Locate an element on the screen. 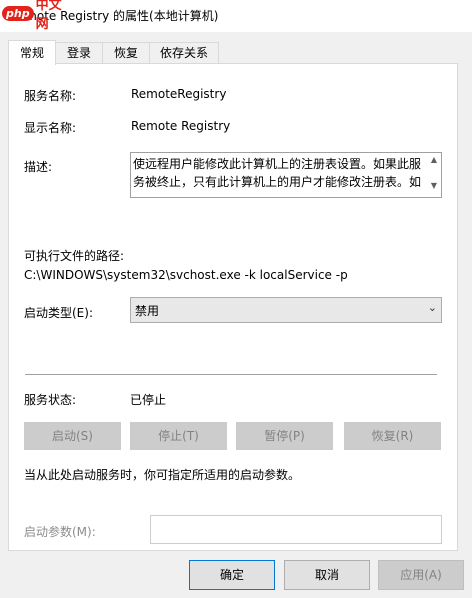 This screenshot has width=472, height=598. startup-type-value: 禁用 is located at coordinates (147, 311).